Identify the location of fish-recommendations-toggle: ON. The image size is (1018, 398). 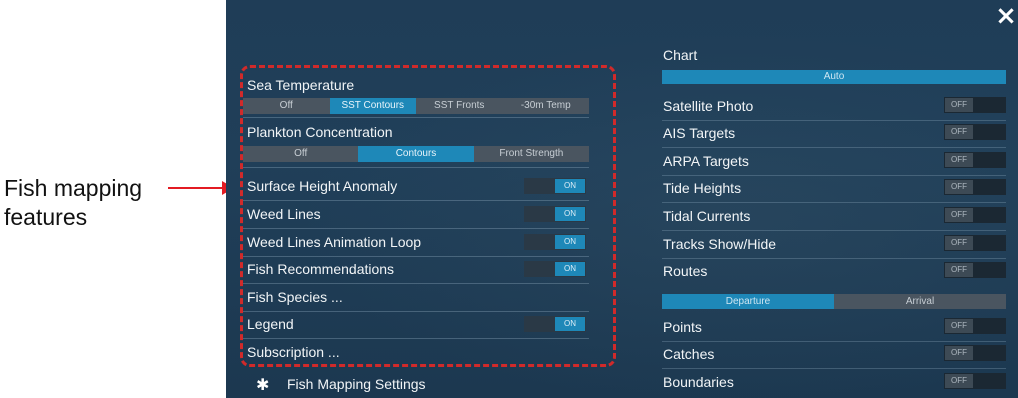
(555, 269).